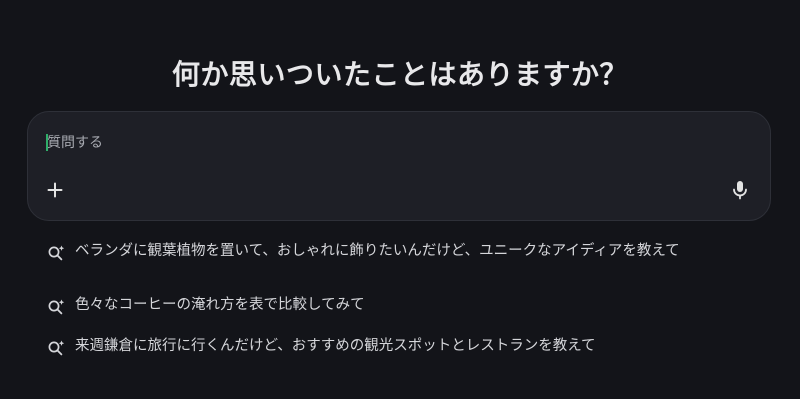 The image size is (800, 399). What do you see at coordinates (399, 74) in the screenshot?
I see `page-title: 何か思いついたことはありますか？` at bounding box center [399, 74].